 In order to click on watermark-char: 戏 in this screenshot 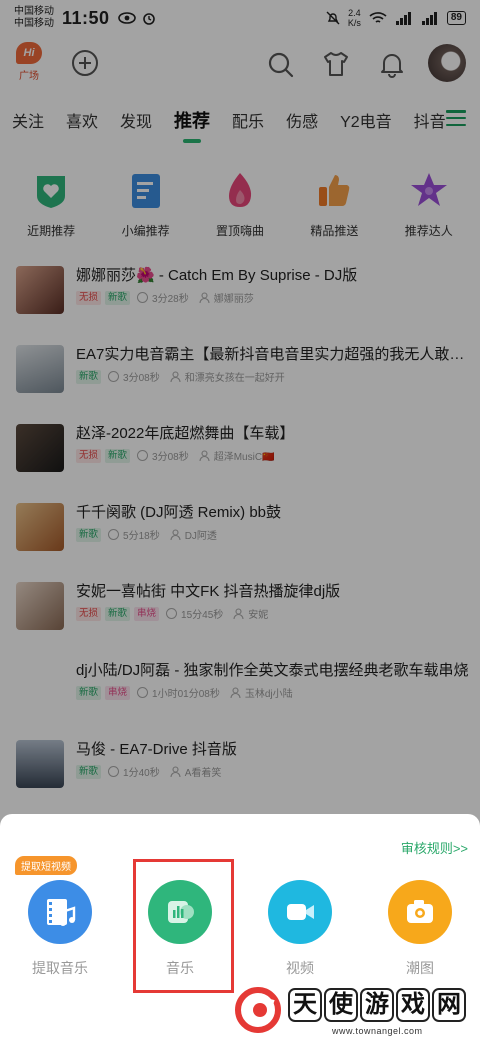, I will do `click(413, 1005)`.